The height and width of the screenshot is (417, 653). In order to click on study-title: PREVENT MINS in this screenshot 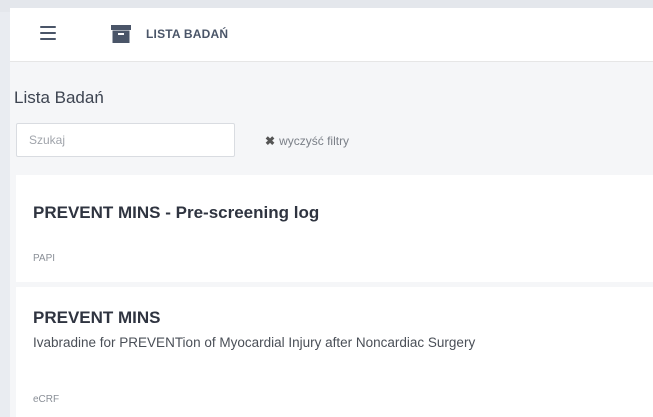, I will do `click(97, 317)`.